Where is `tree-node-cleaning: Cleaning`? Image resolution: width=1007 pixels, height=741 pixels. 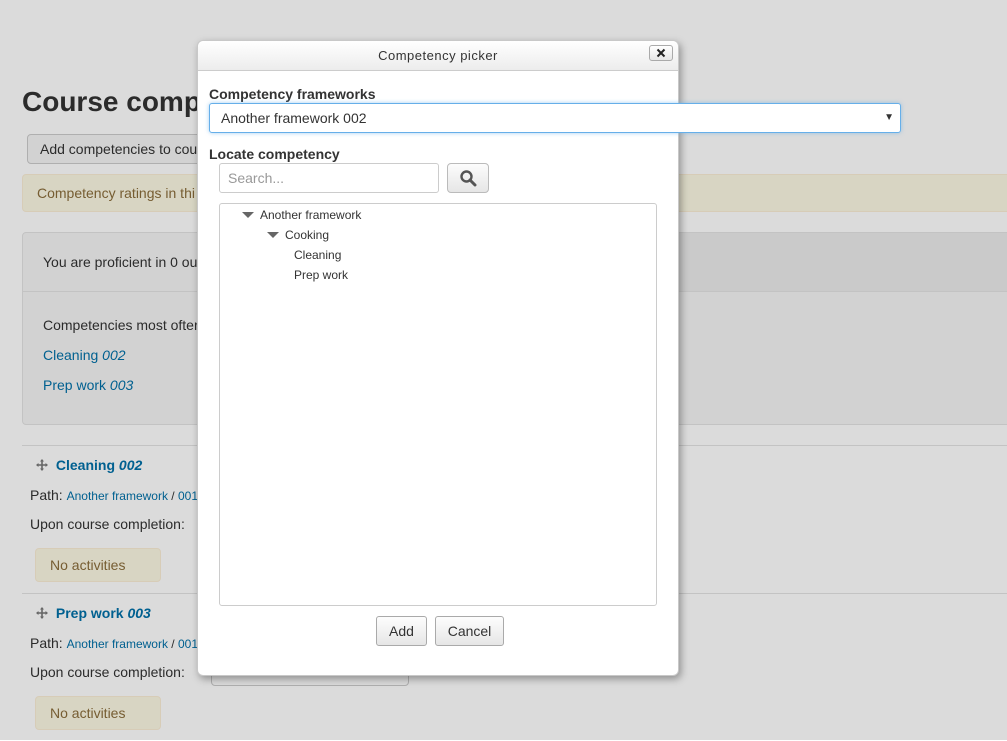
tree-node-cleaning: Cleaning is located at coordinates (317, 255).